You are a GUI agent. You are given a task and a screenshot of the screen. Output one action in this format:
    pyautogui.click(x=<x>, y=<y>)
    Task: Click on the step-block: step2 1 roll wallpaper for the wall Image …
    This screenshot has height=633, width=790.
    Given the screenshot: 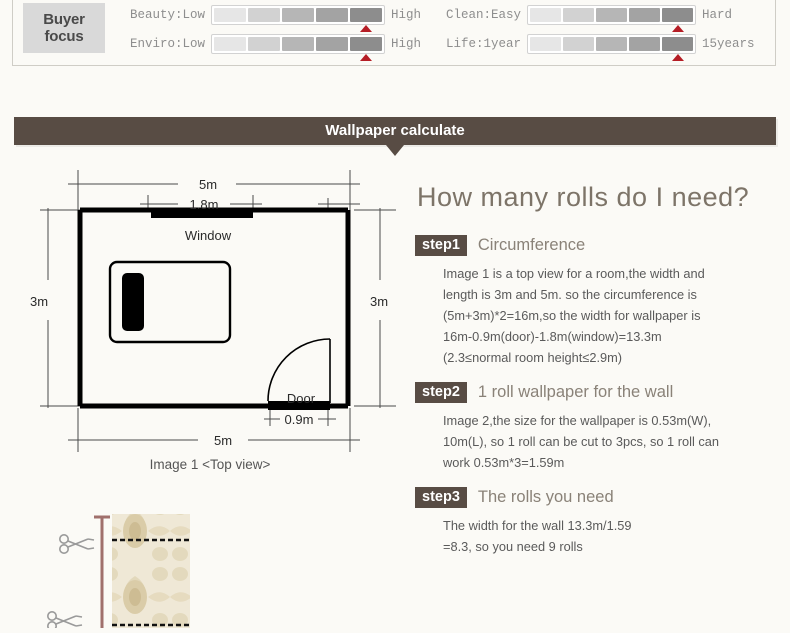 What is the action you would take?
    pyautogui.click(x=597, y=427)
    